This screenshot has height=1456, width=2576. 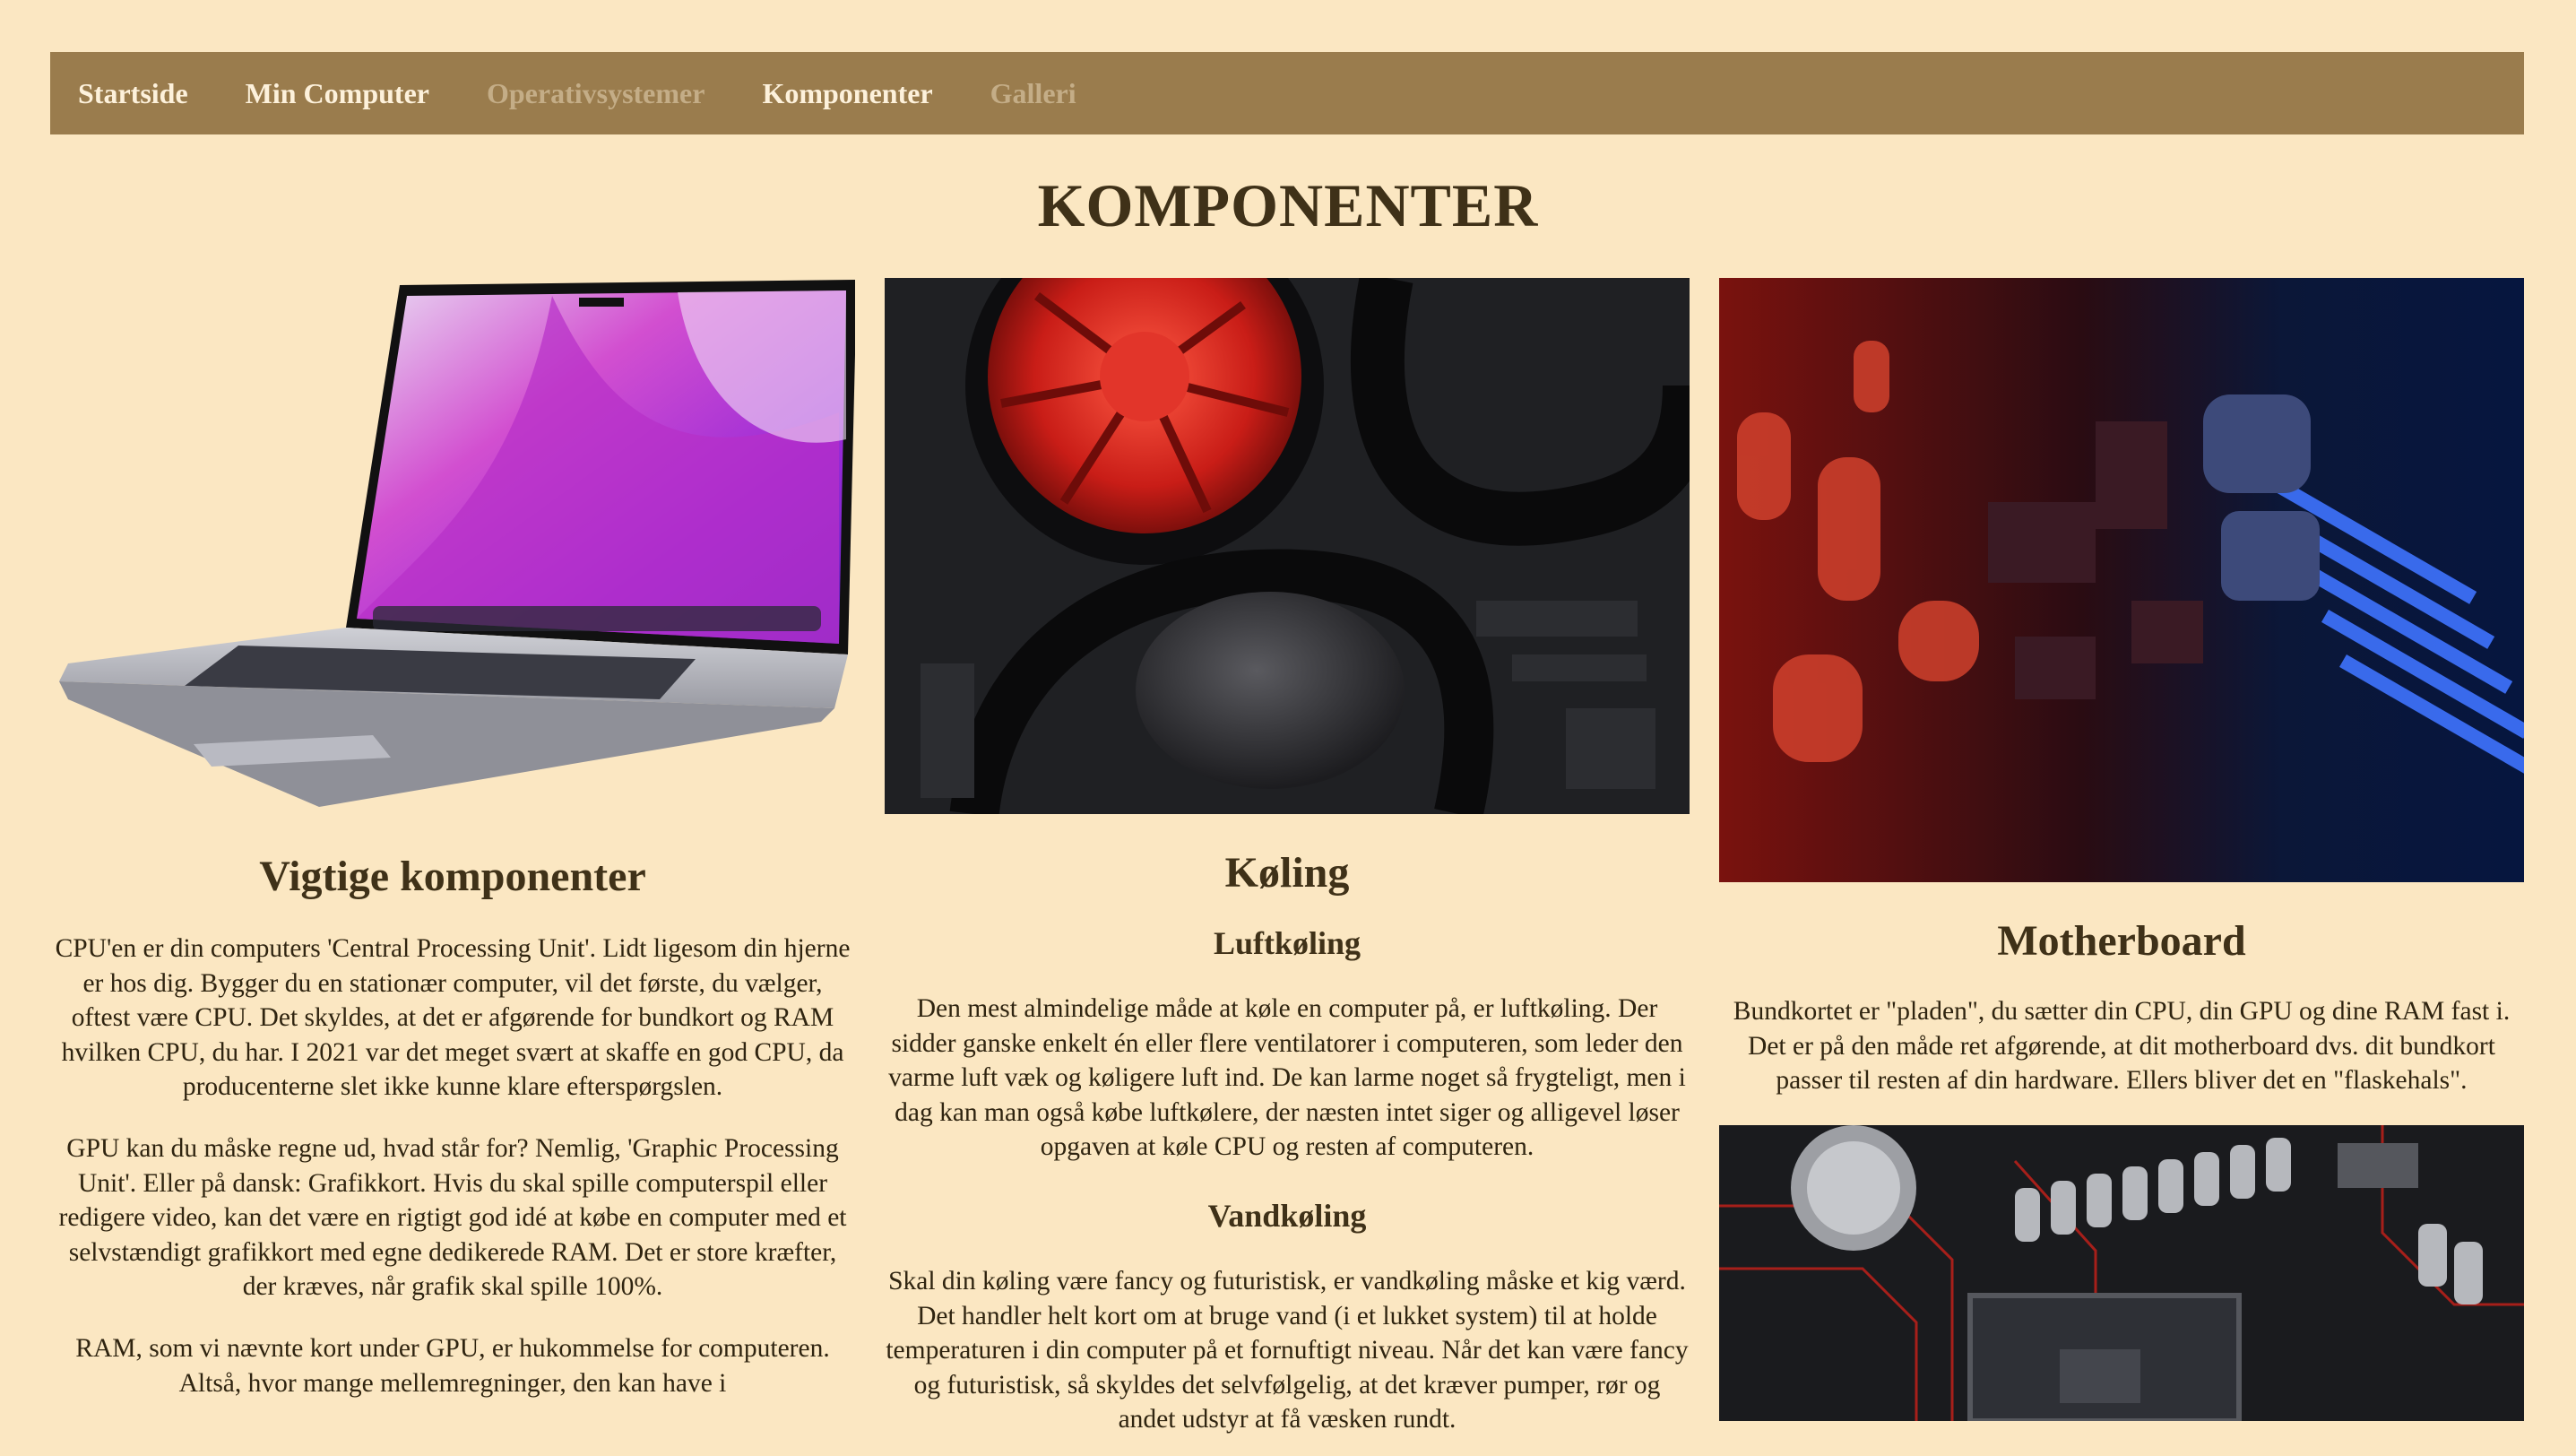 What do you see at coordinates (1287, 1215) in the screenshot?
I see `heading-vandkoling: Vandkøling` at bounding box center [1287, 1215].